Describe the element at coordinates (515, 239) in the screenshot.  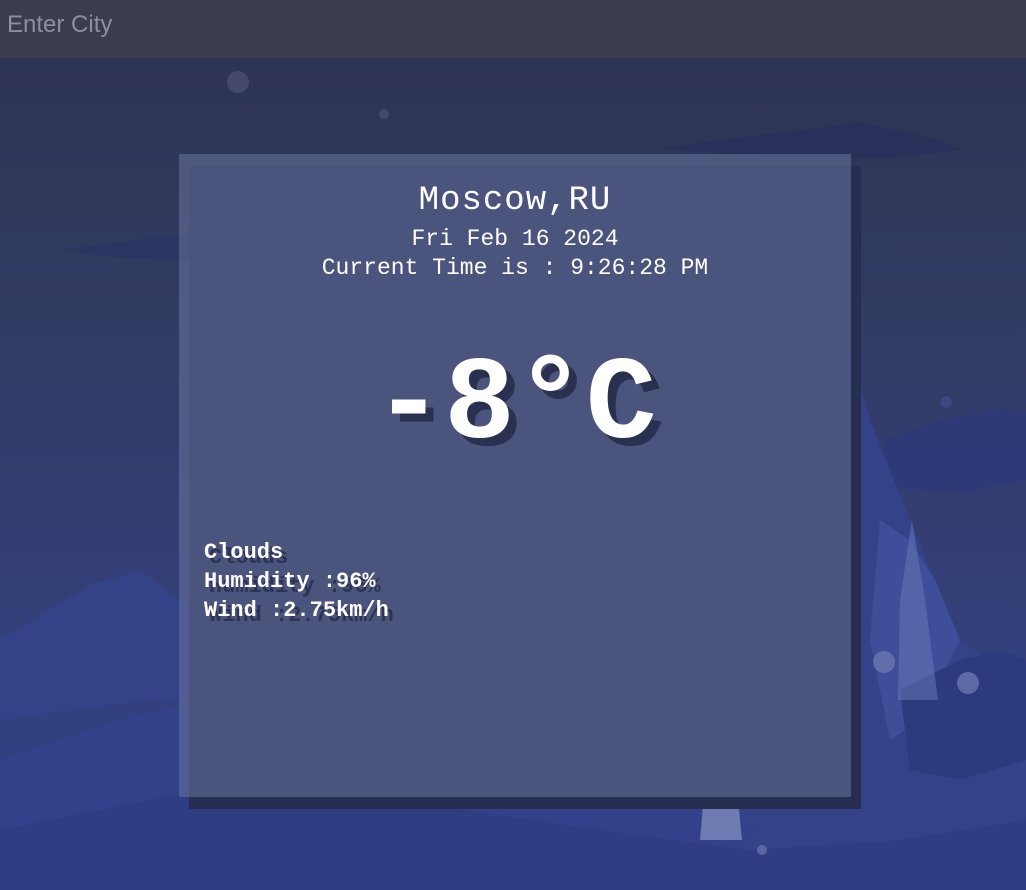
I see `current-date: Fri Feb 16 2024` at that location.